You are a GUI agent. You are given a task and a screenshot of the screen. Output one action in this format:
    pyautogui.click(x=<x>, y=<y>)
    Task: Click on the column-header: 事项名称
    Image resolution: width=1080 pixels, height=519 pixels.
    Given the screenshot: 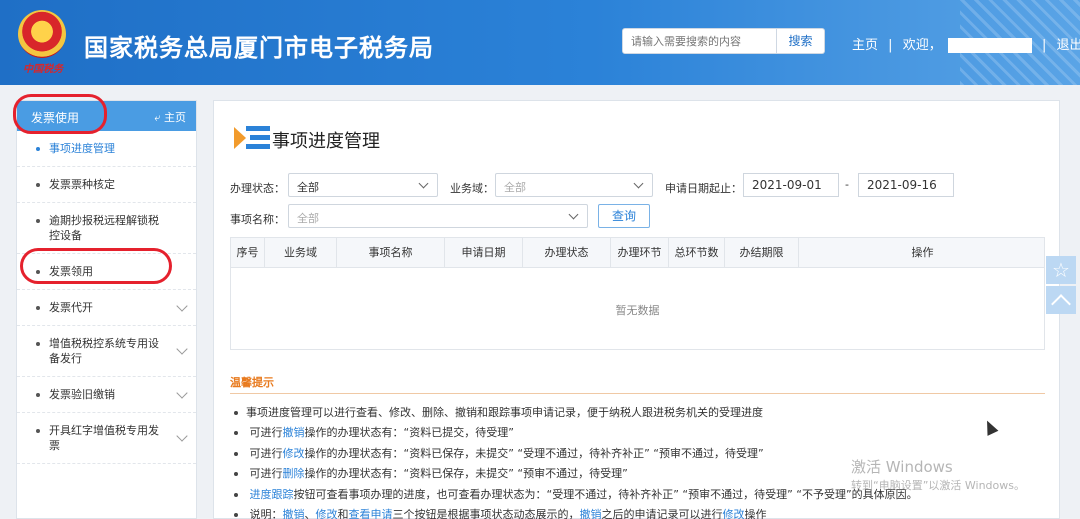 What is the action you would take?
    pyautogui.click(x=391, y=253)
    